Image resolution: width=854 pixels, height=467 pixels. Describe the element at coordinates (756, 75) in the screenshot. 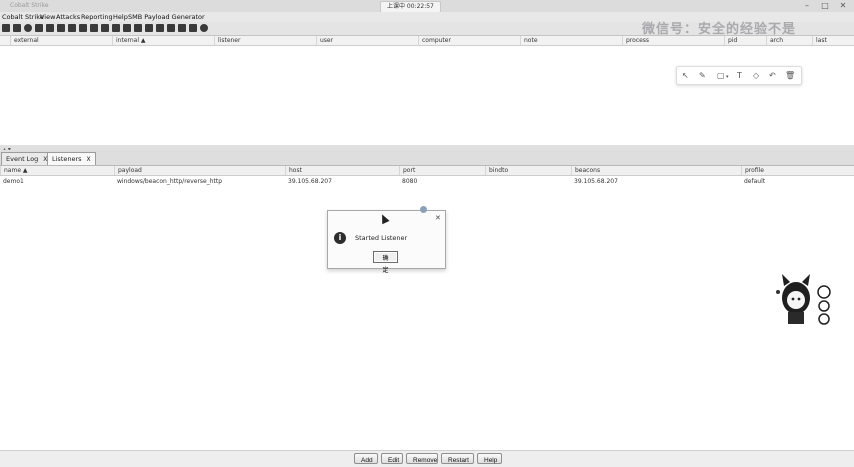

I see `eraser-icon: ◇` at that location.